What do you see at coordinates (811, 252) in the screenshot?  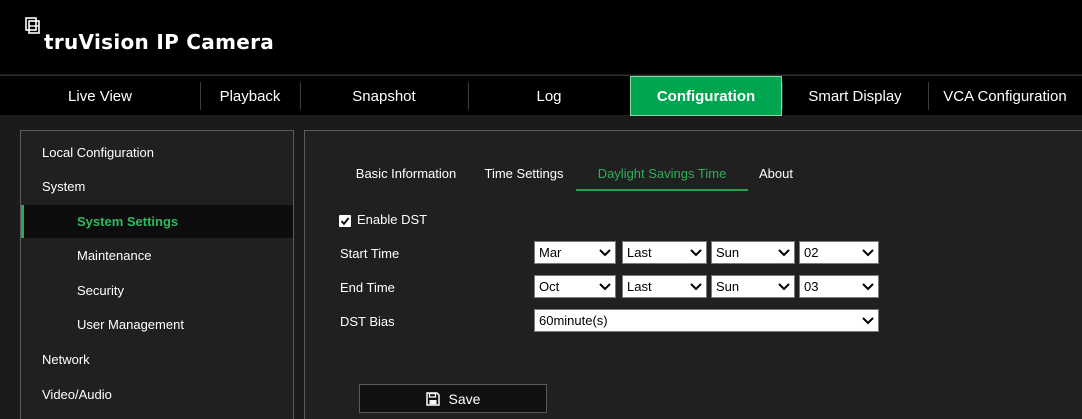 I see `start-hour-value: 02` at bounding box center [811, 252].